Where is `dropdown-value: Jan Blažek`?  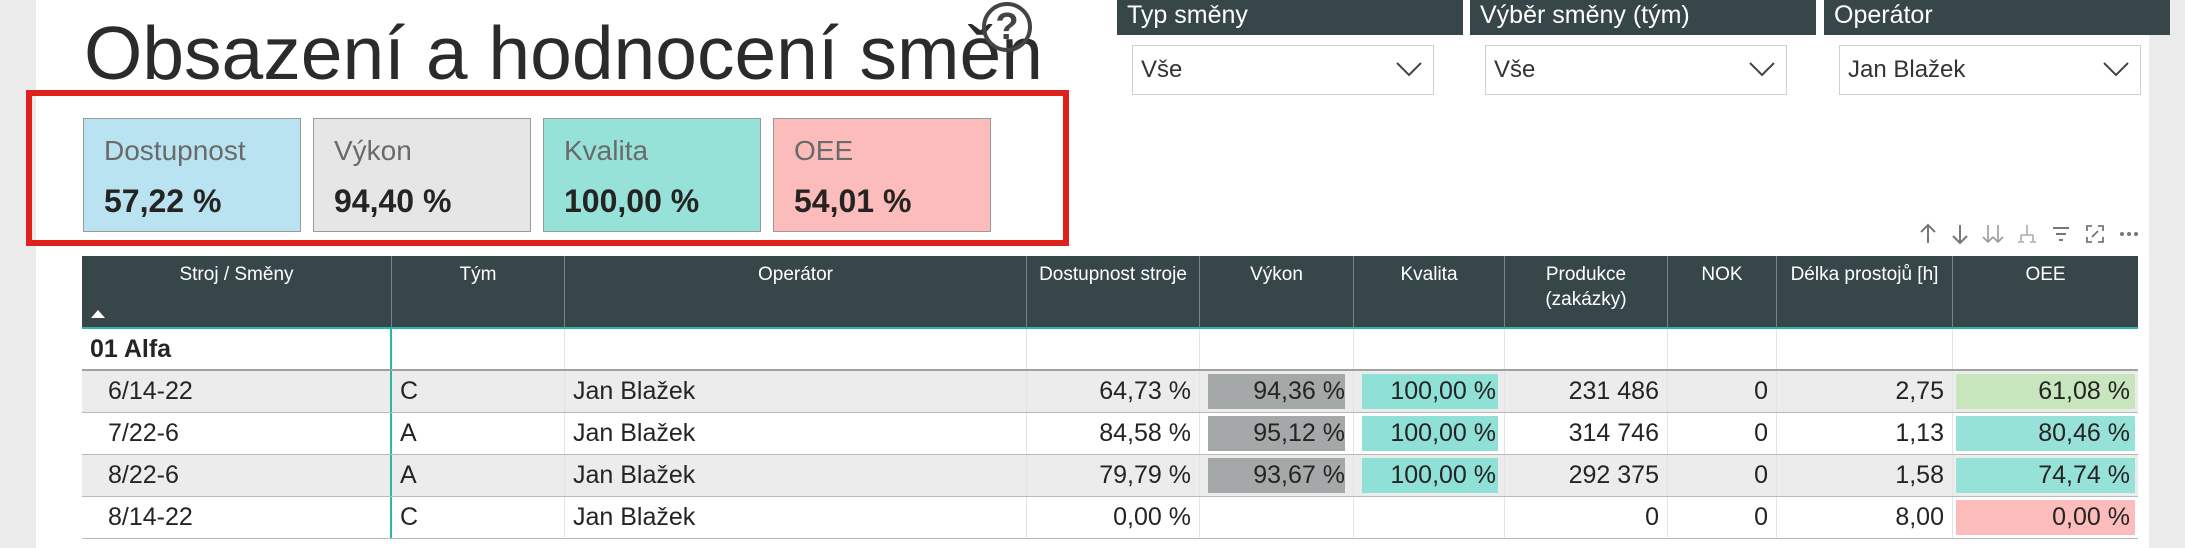 dropdown-value: Jan Blažek is located at coordinates (1907, 69).